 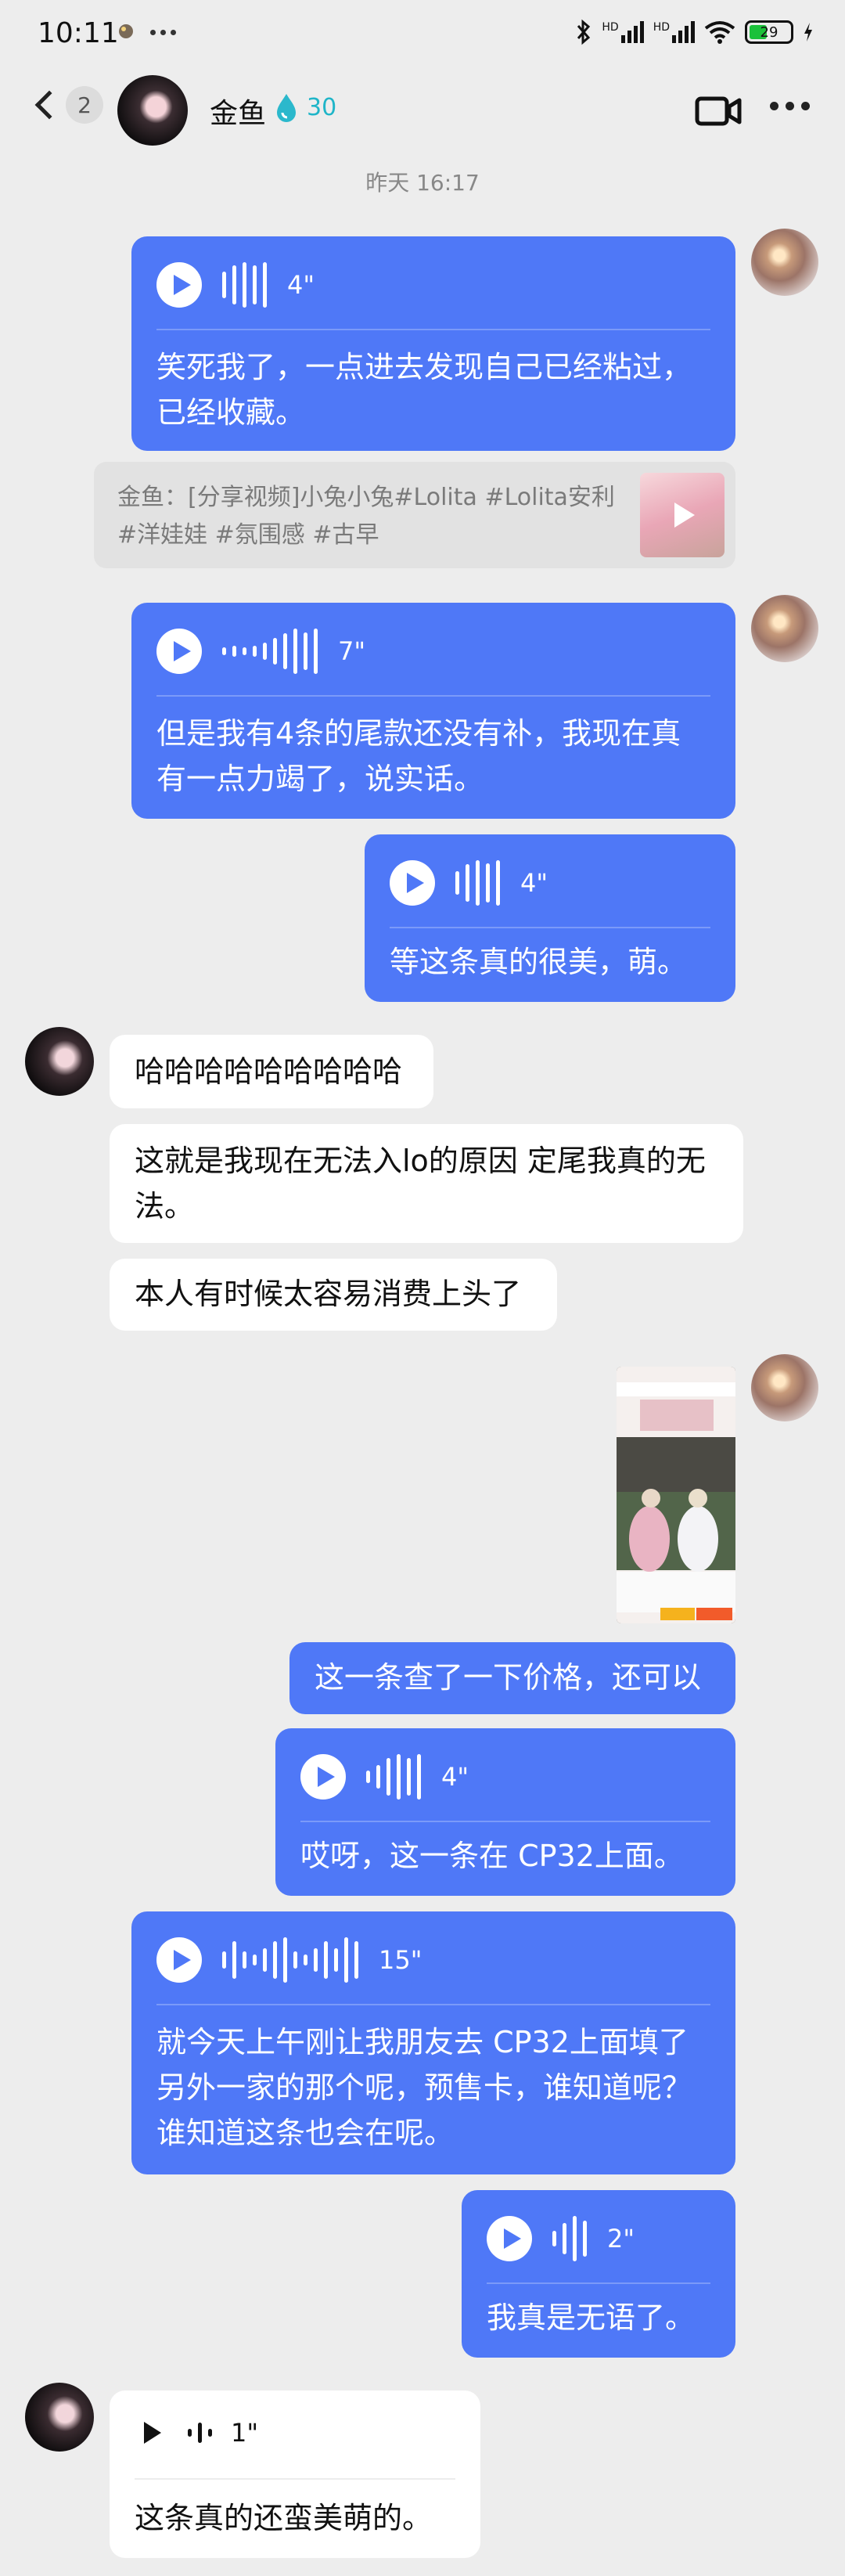 I want to click on text-message-bubble: 这一条查了一下价格，还可以, so click(x=512, y=1678).